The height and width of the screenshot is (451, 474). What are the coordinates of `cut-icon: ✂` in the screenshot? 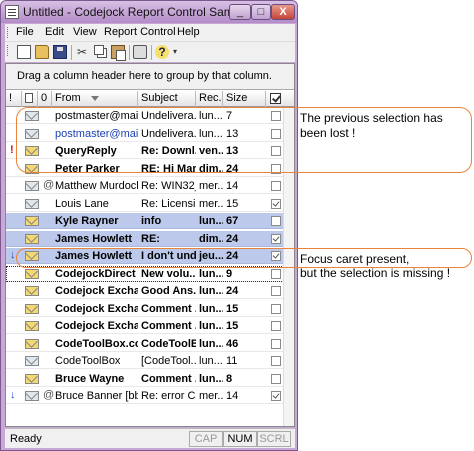 It's located at (82, 52).